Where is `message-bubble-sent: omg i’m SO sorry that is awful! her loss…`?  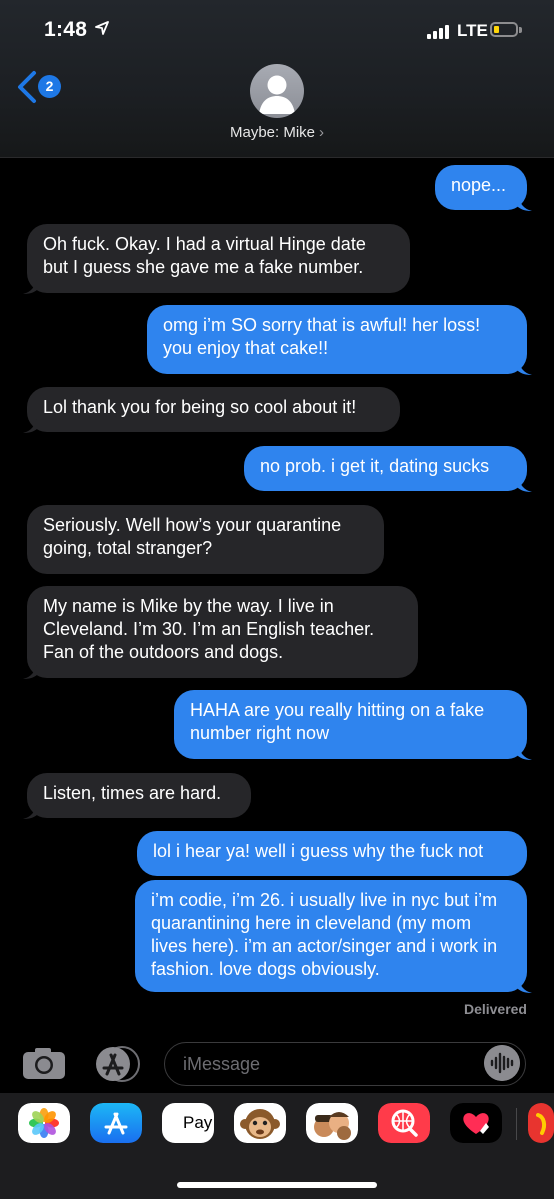
message-bubble-sent: omg i’m SO sorry that is awful! her loss… is located at coordinates (337, 339).